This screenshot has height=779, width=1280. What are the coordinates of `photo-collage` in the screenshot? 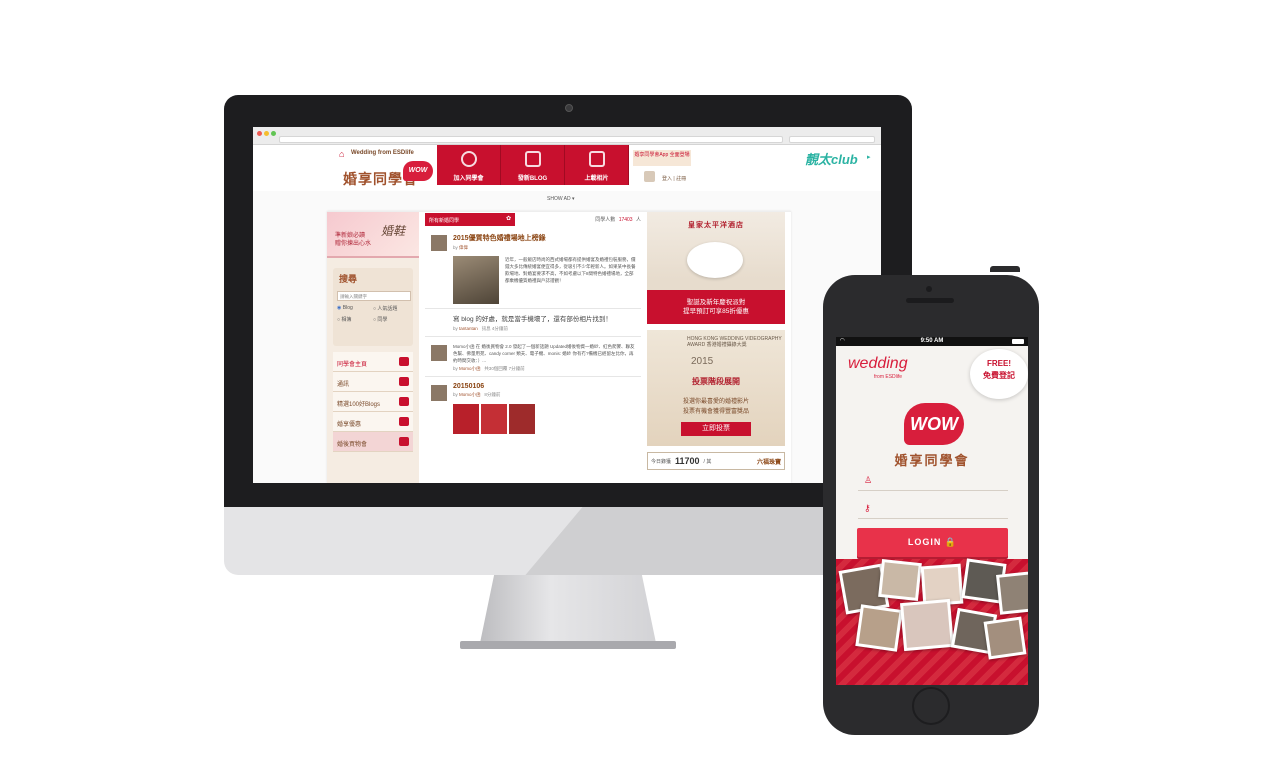 It's located at (932, 621).